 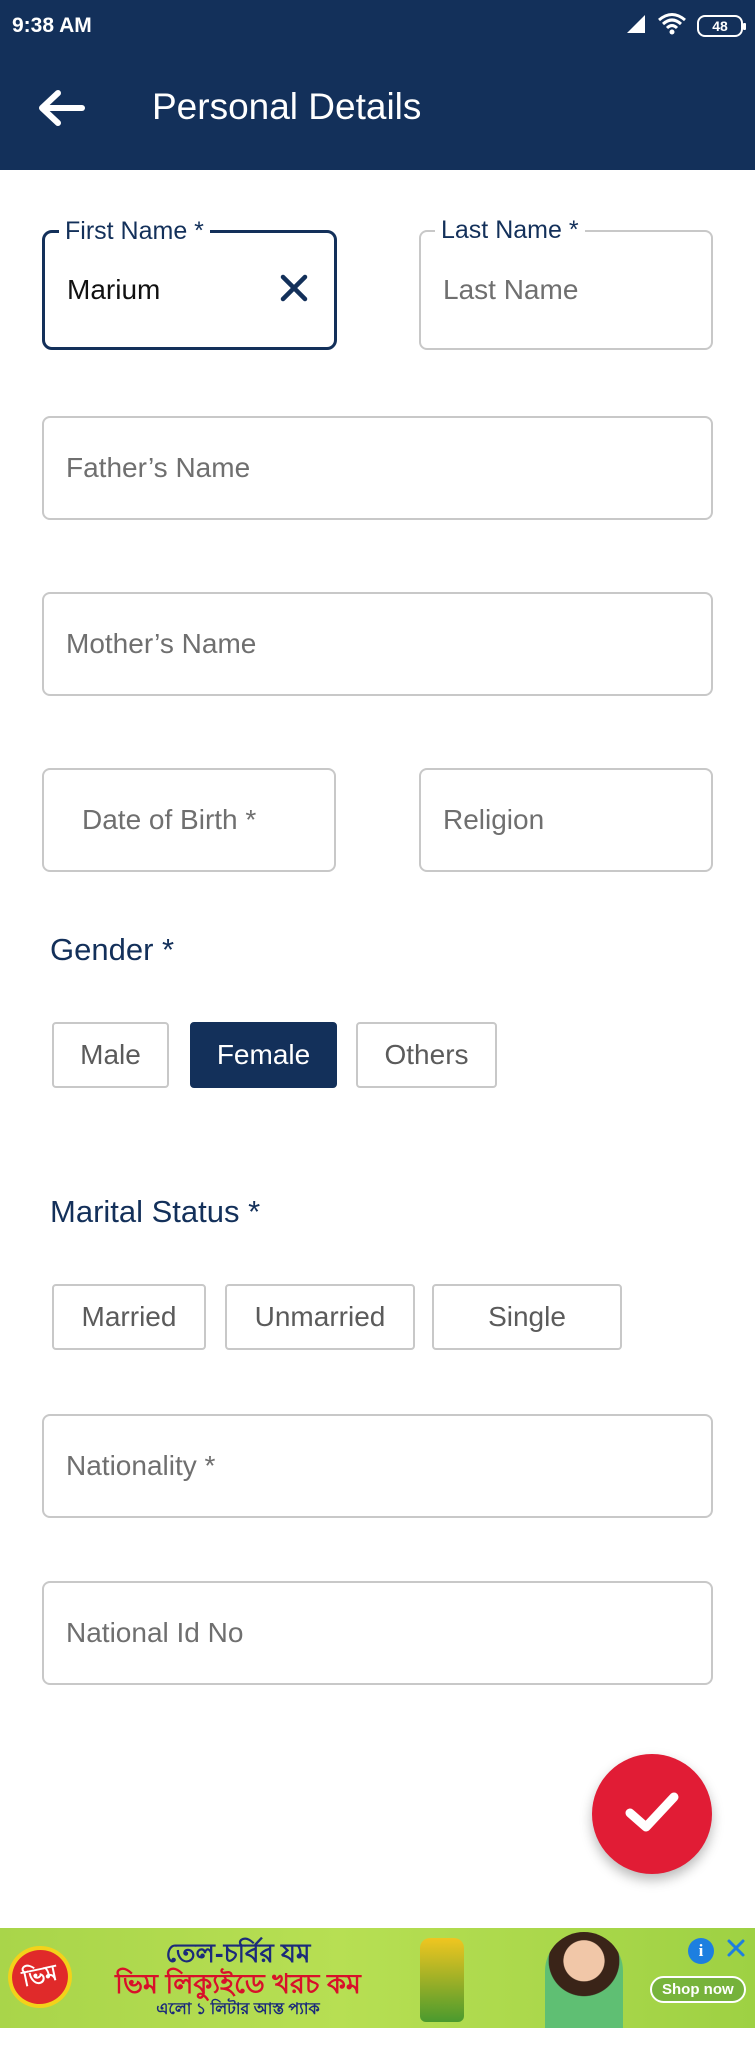 I want to click on battery-level: 48, so click(x=720, y=26).